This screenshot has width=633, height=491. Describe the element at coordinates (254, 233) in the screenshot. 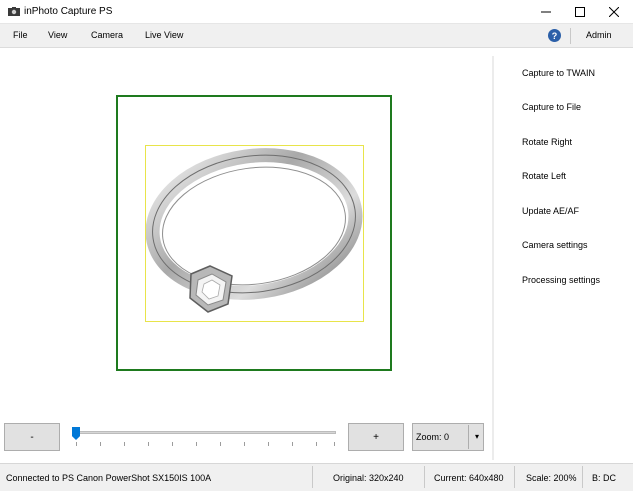

I see `crop-rectangle` at that location.